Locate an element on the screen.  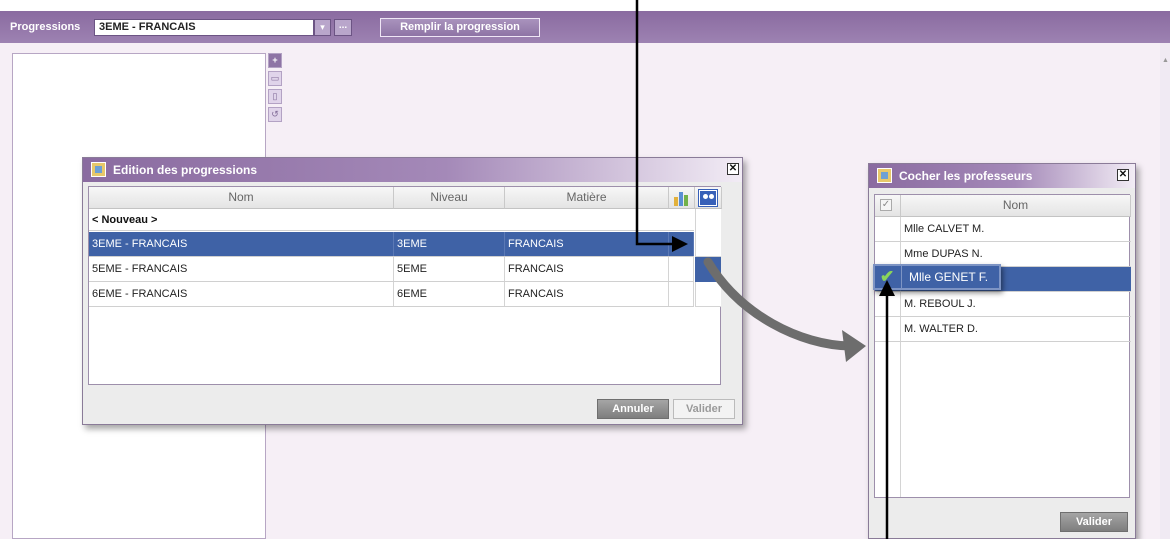
column-header-check: ✓ is located at coordinates (888, 206).